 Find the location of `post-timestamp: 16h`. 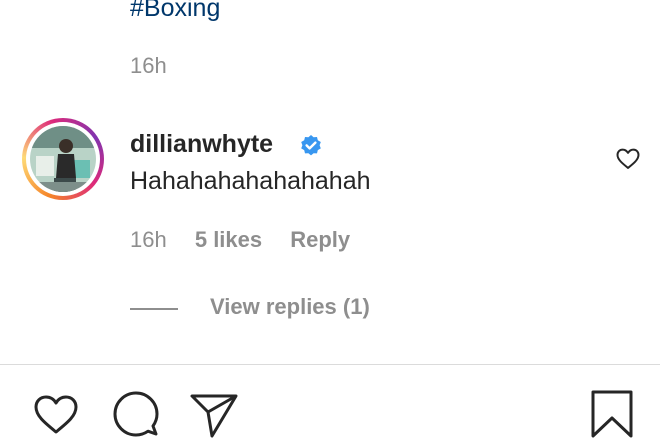

post-timestamp: 16h is located at coordinates (148, 65).